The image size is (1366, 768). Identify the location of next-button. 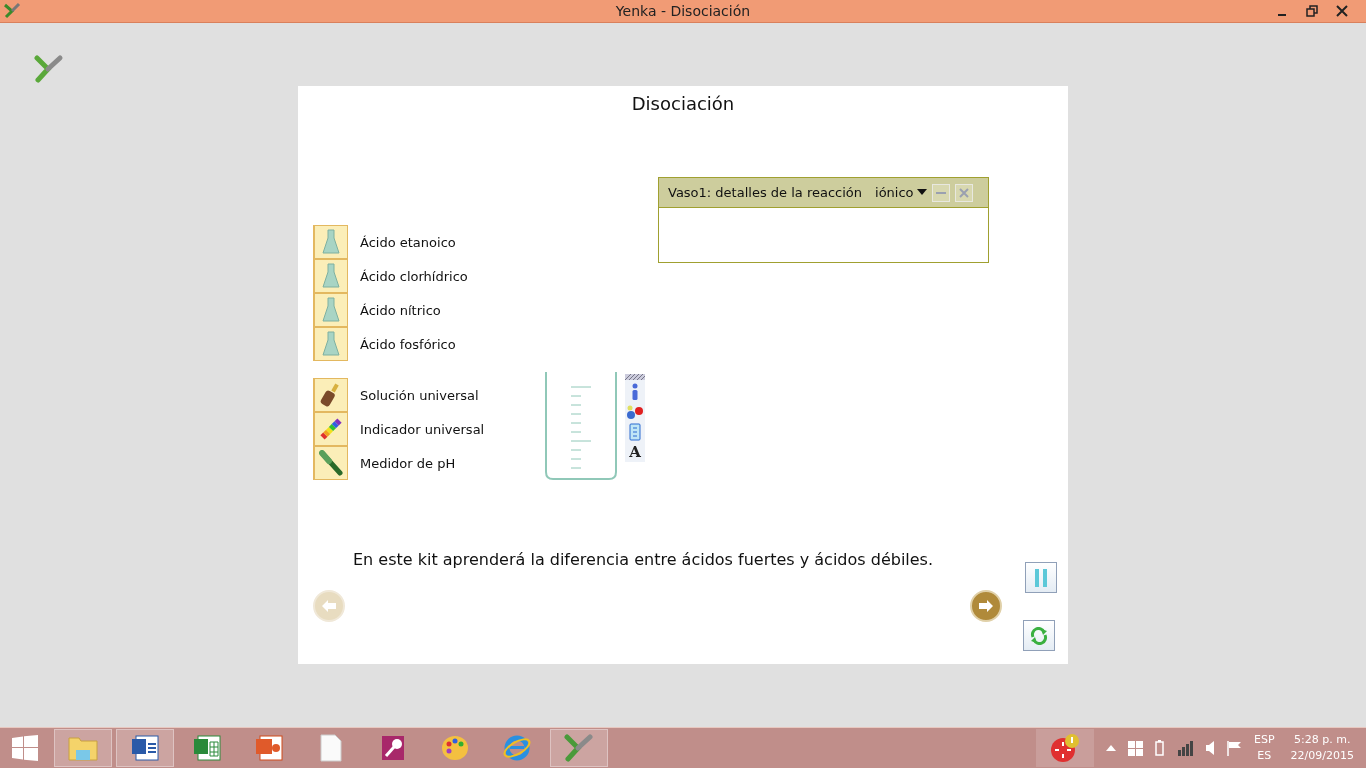
(986, 606).